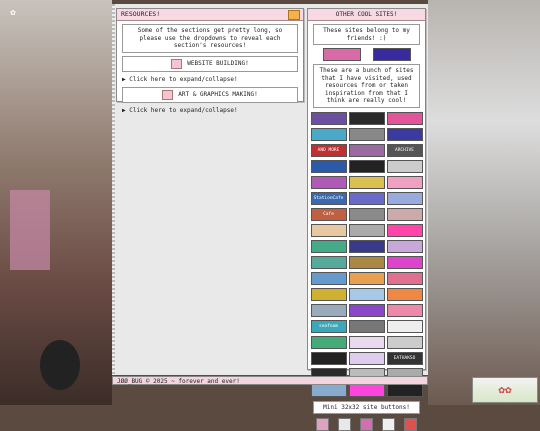 This screenshot has width=540, height=431. What do you see at coordinates (328, 150) in the screenshot?
I see `site-button: AND MORE` at bounding box center [328, 150].